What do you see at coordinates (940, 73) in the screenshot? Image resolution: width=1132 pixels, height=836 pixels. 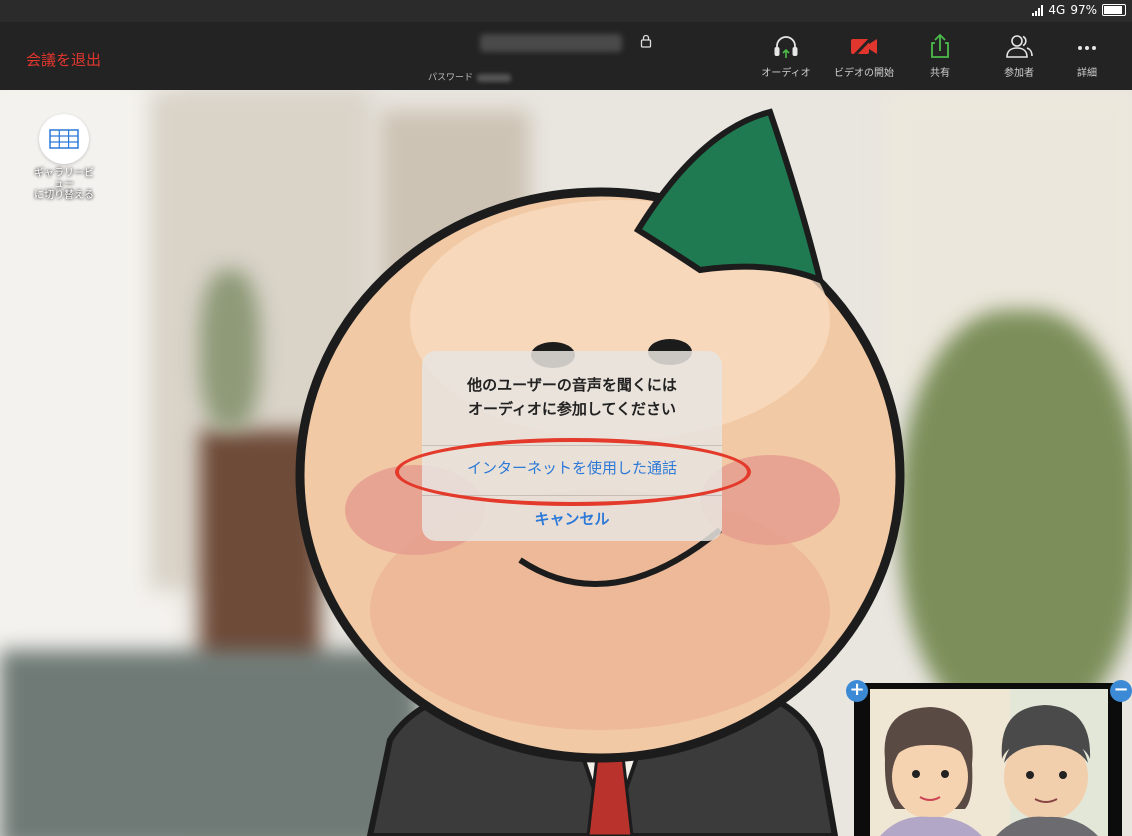 I see `share-label: 共有` at bounding box center [940, 73].